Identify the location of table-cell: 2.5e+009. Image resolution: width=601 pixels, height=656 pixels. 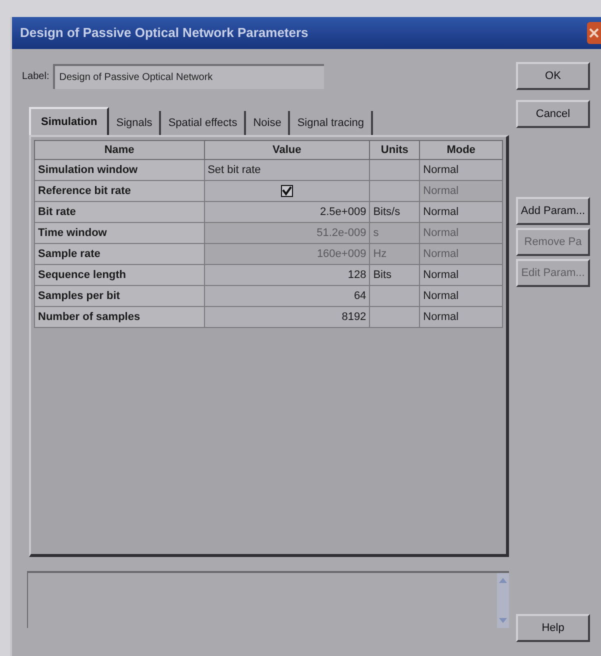
(287, 212).